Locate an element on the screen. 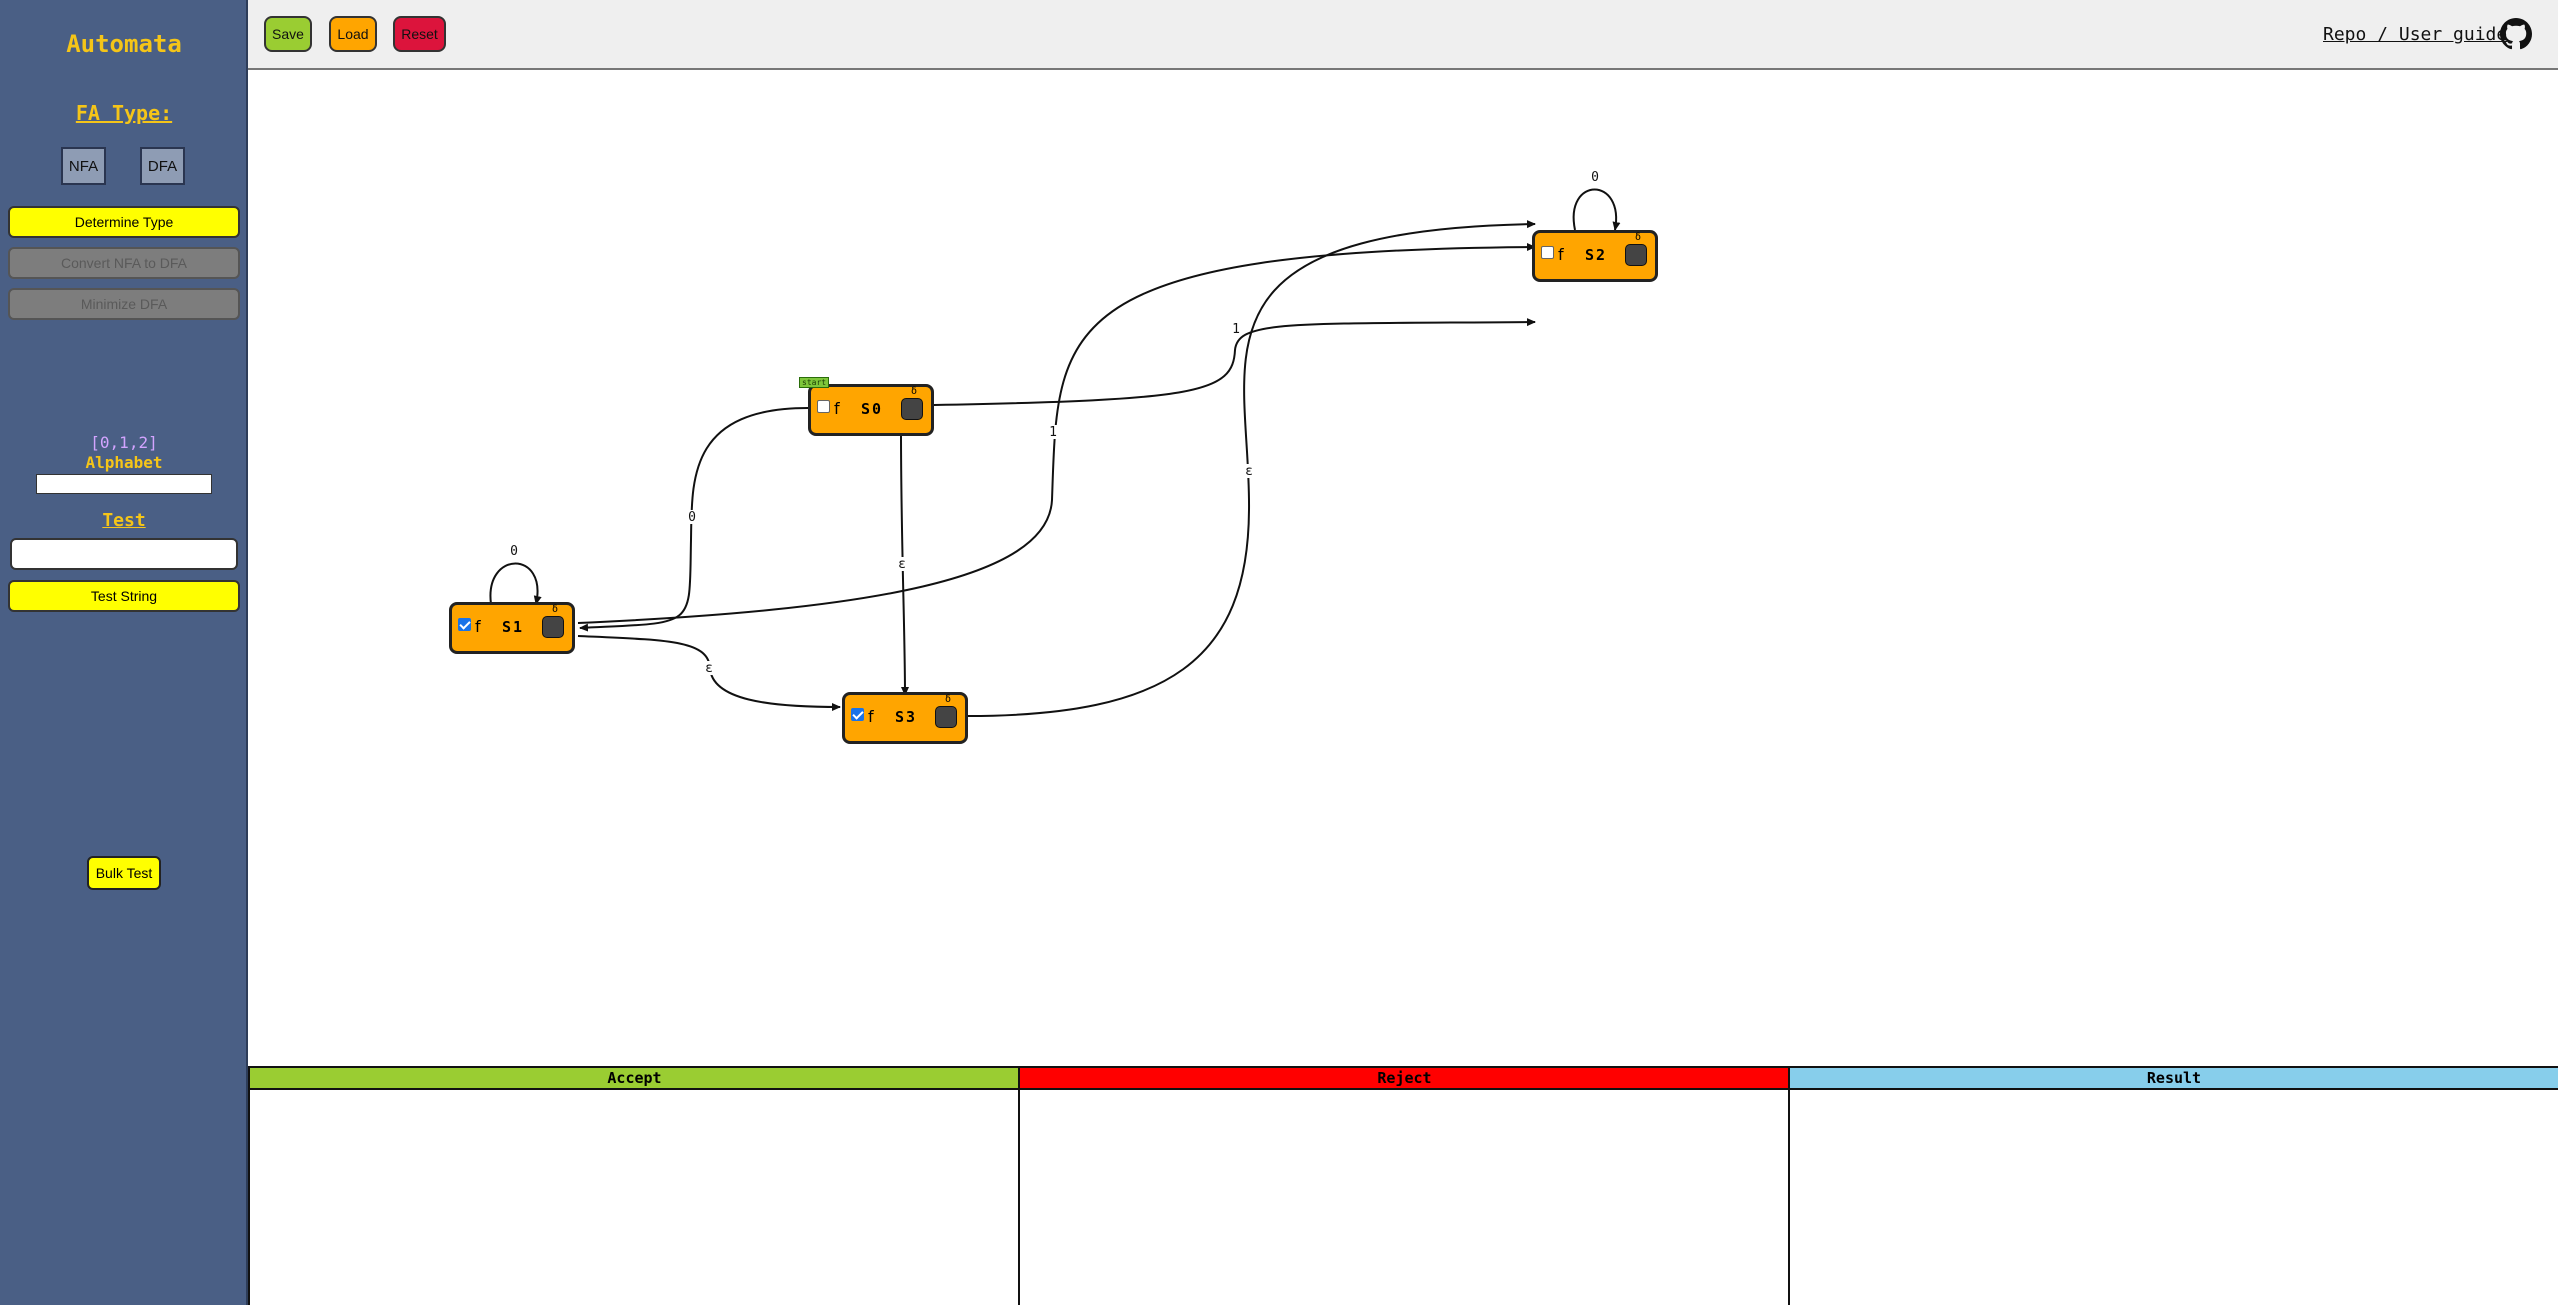  test-string-button: Test String is located at coordinates (124, 596).